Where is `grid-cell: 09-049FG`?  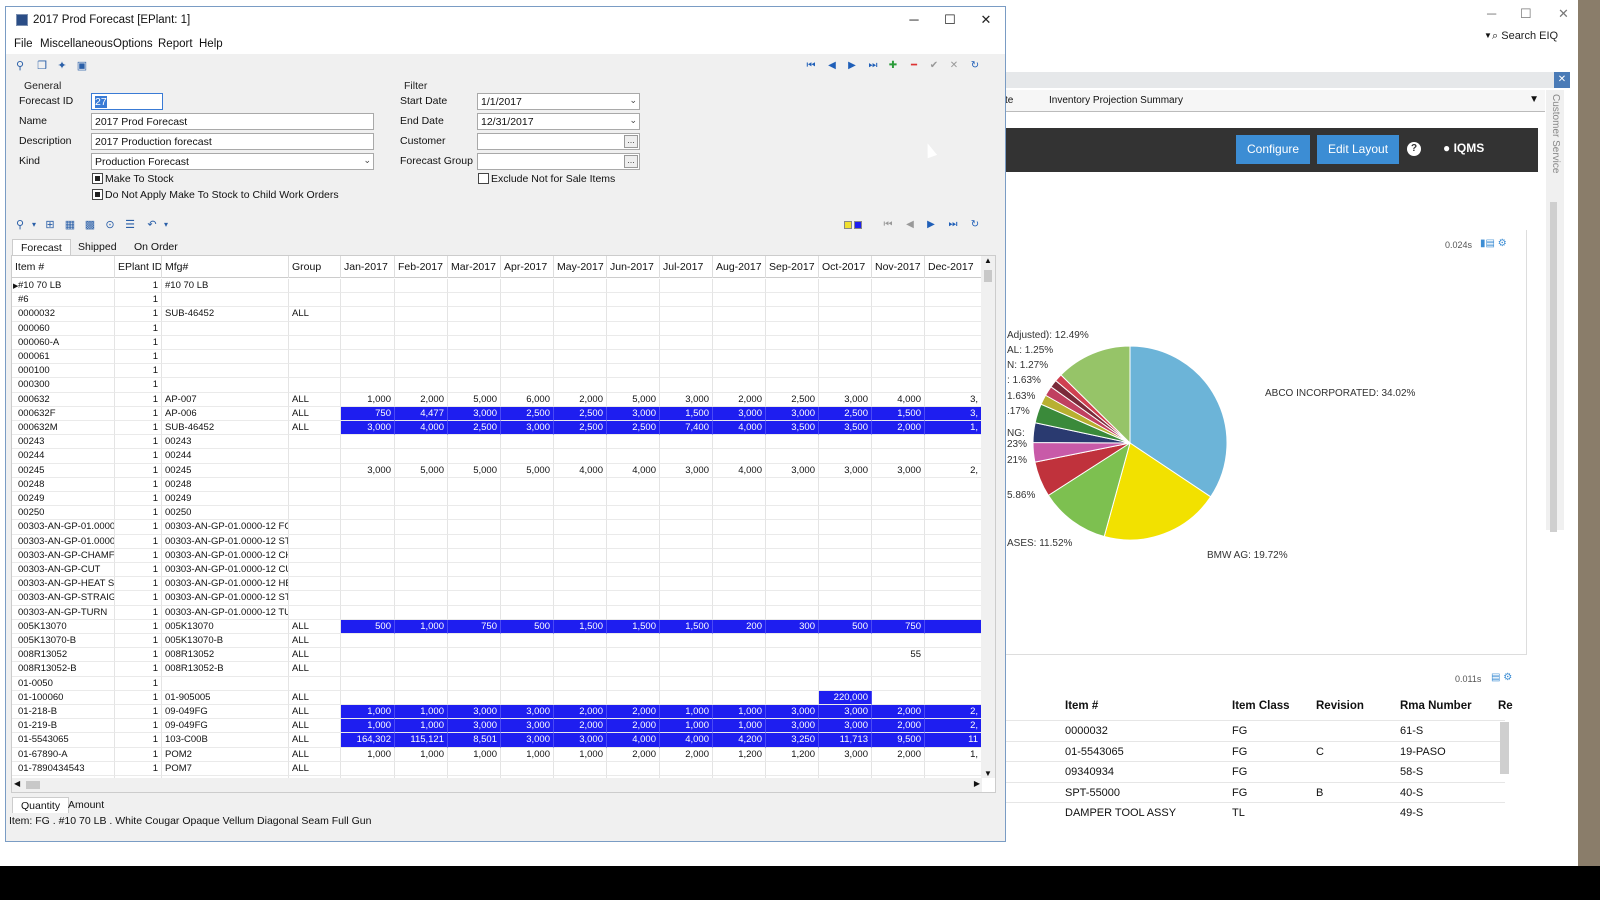 grid-cell: 09-049FG is located at coordinates (225, 712).